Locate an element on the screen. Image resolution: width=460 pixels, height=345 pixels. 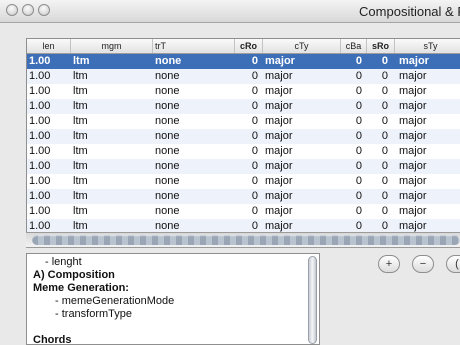
notes-line: - lenght is located at coordinates (63, 262).